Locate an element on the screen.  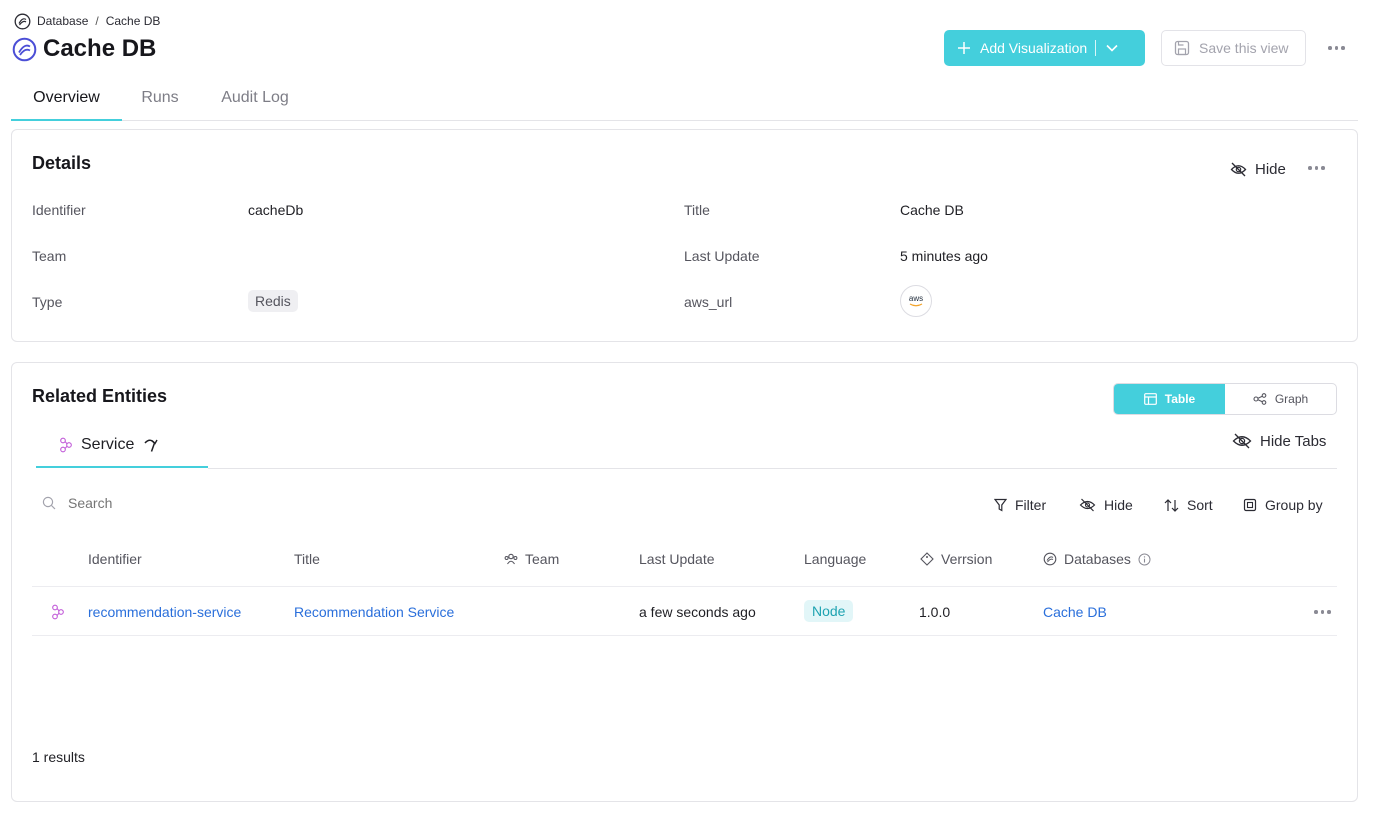
column-language: Language is located at coordinates (835, 559).